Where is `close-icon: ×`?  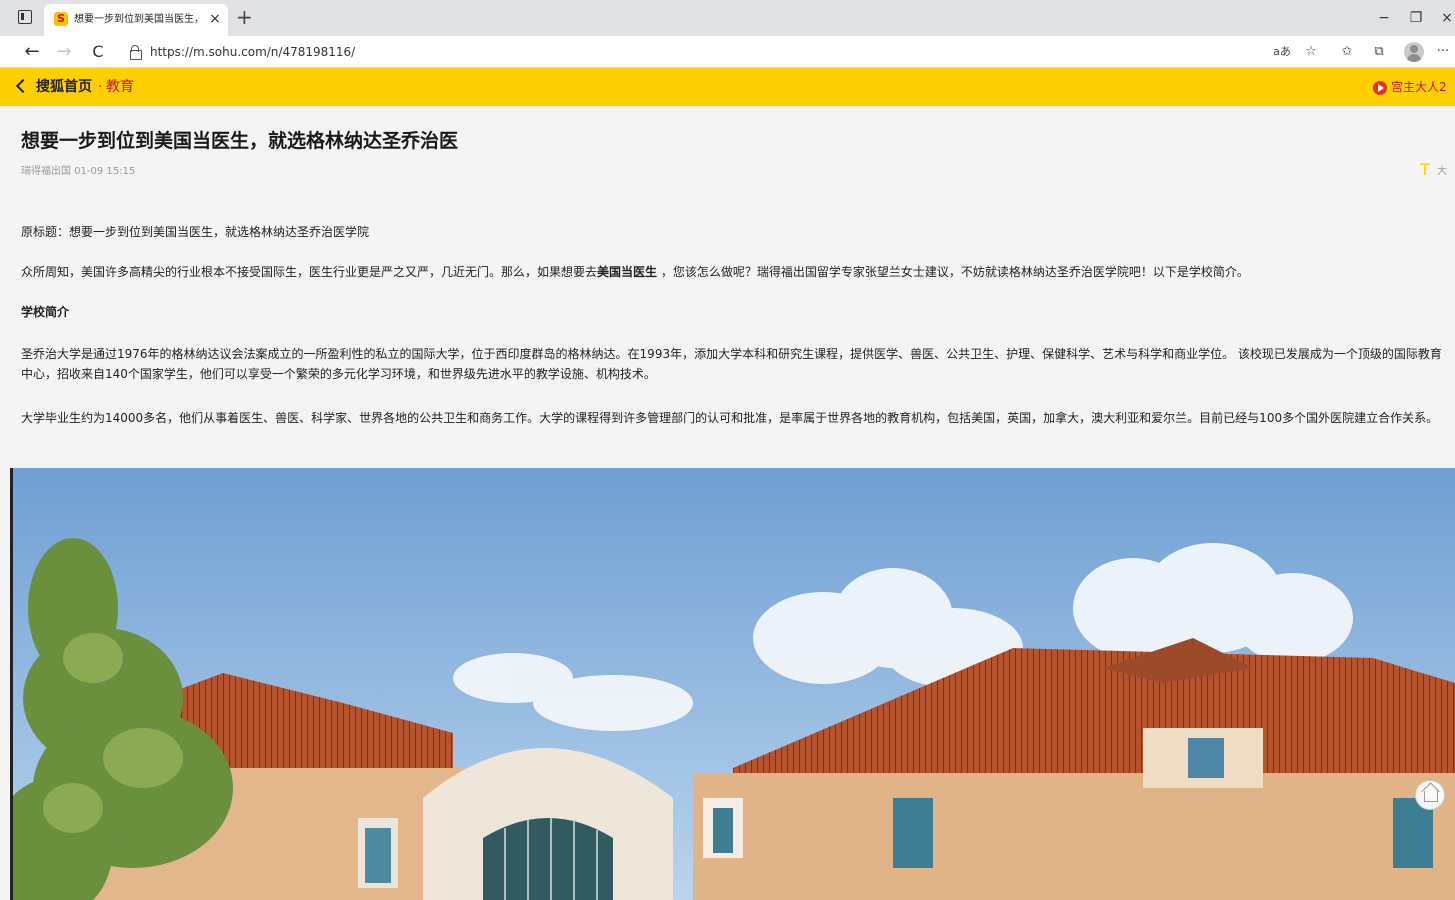
close-icon: × is located at coordinates (215, 19).